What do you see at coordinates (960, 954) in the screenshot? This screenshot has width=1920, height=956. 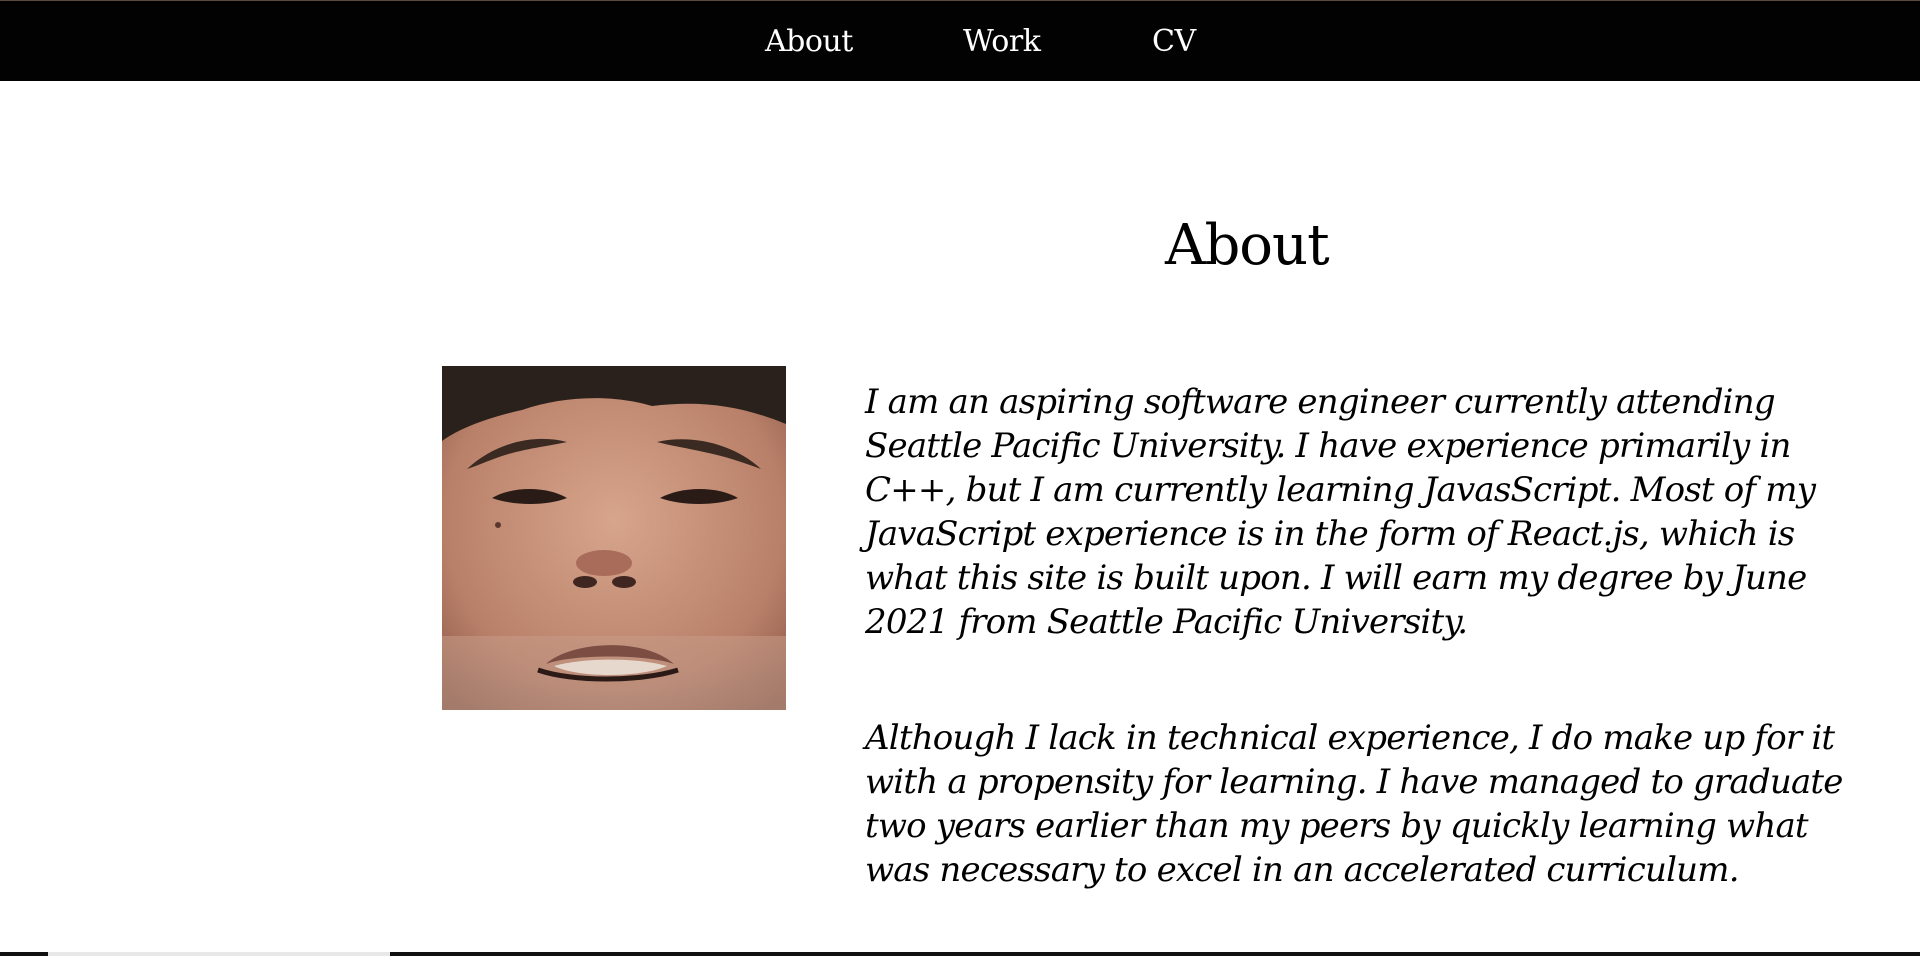 I see `bottom-scroll-indicator` at bounding box center [960, 954].